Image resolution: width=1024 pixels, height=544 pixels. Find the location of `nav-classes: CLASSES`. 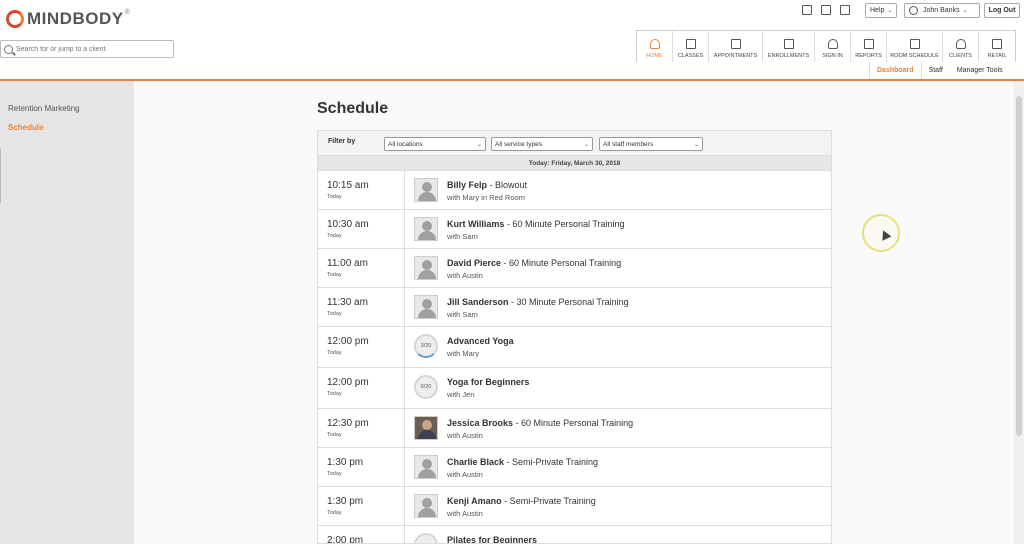

nav-classes: CLASSES is located at coordinates (691, 46).